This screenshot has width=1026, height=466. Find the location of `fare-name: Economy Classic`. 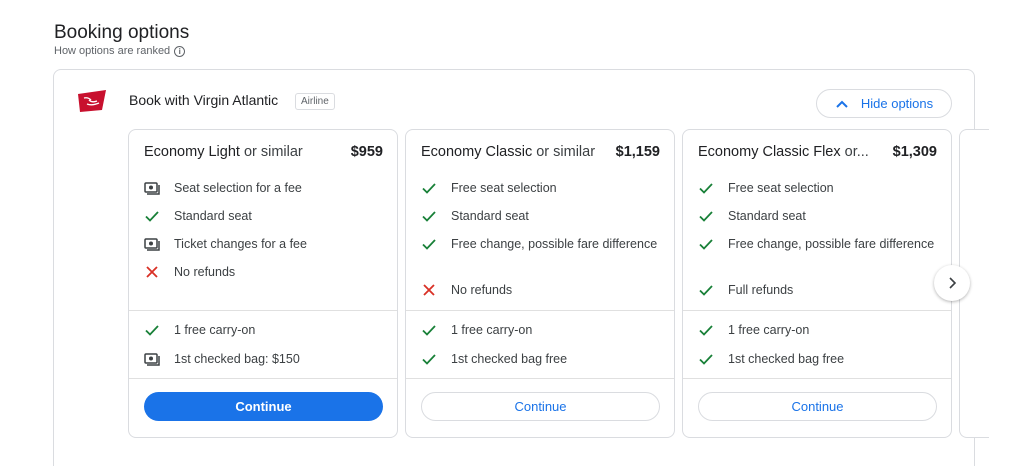

fare-name: Economy Classic is located at coordinates (477, 152).